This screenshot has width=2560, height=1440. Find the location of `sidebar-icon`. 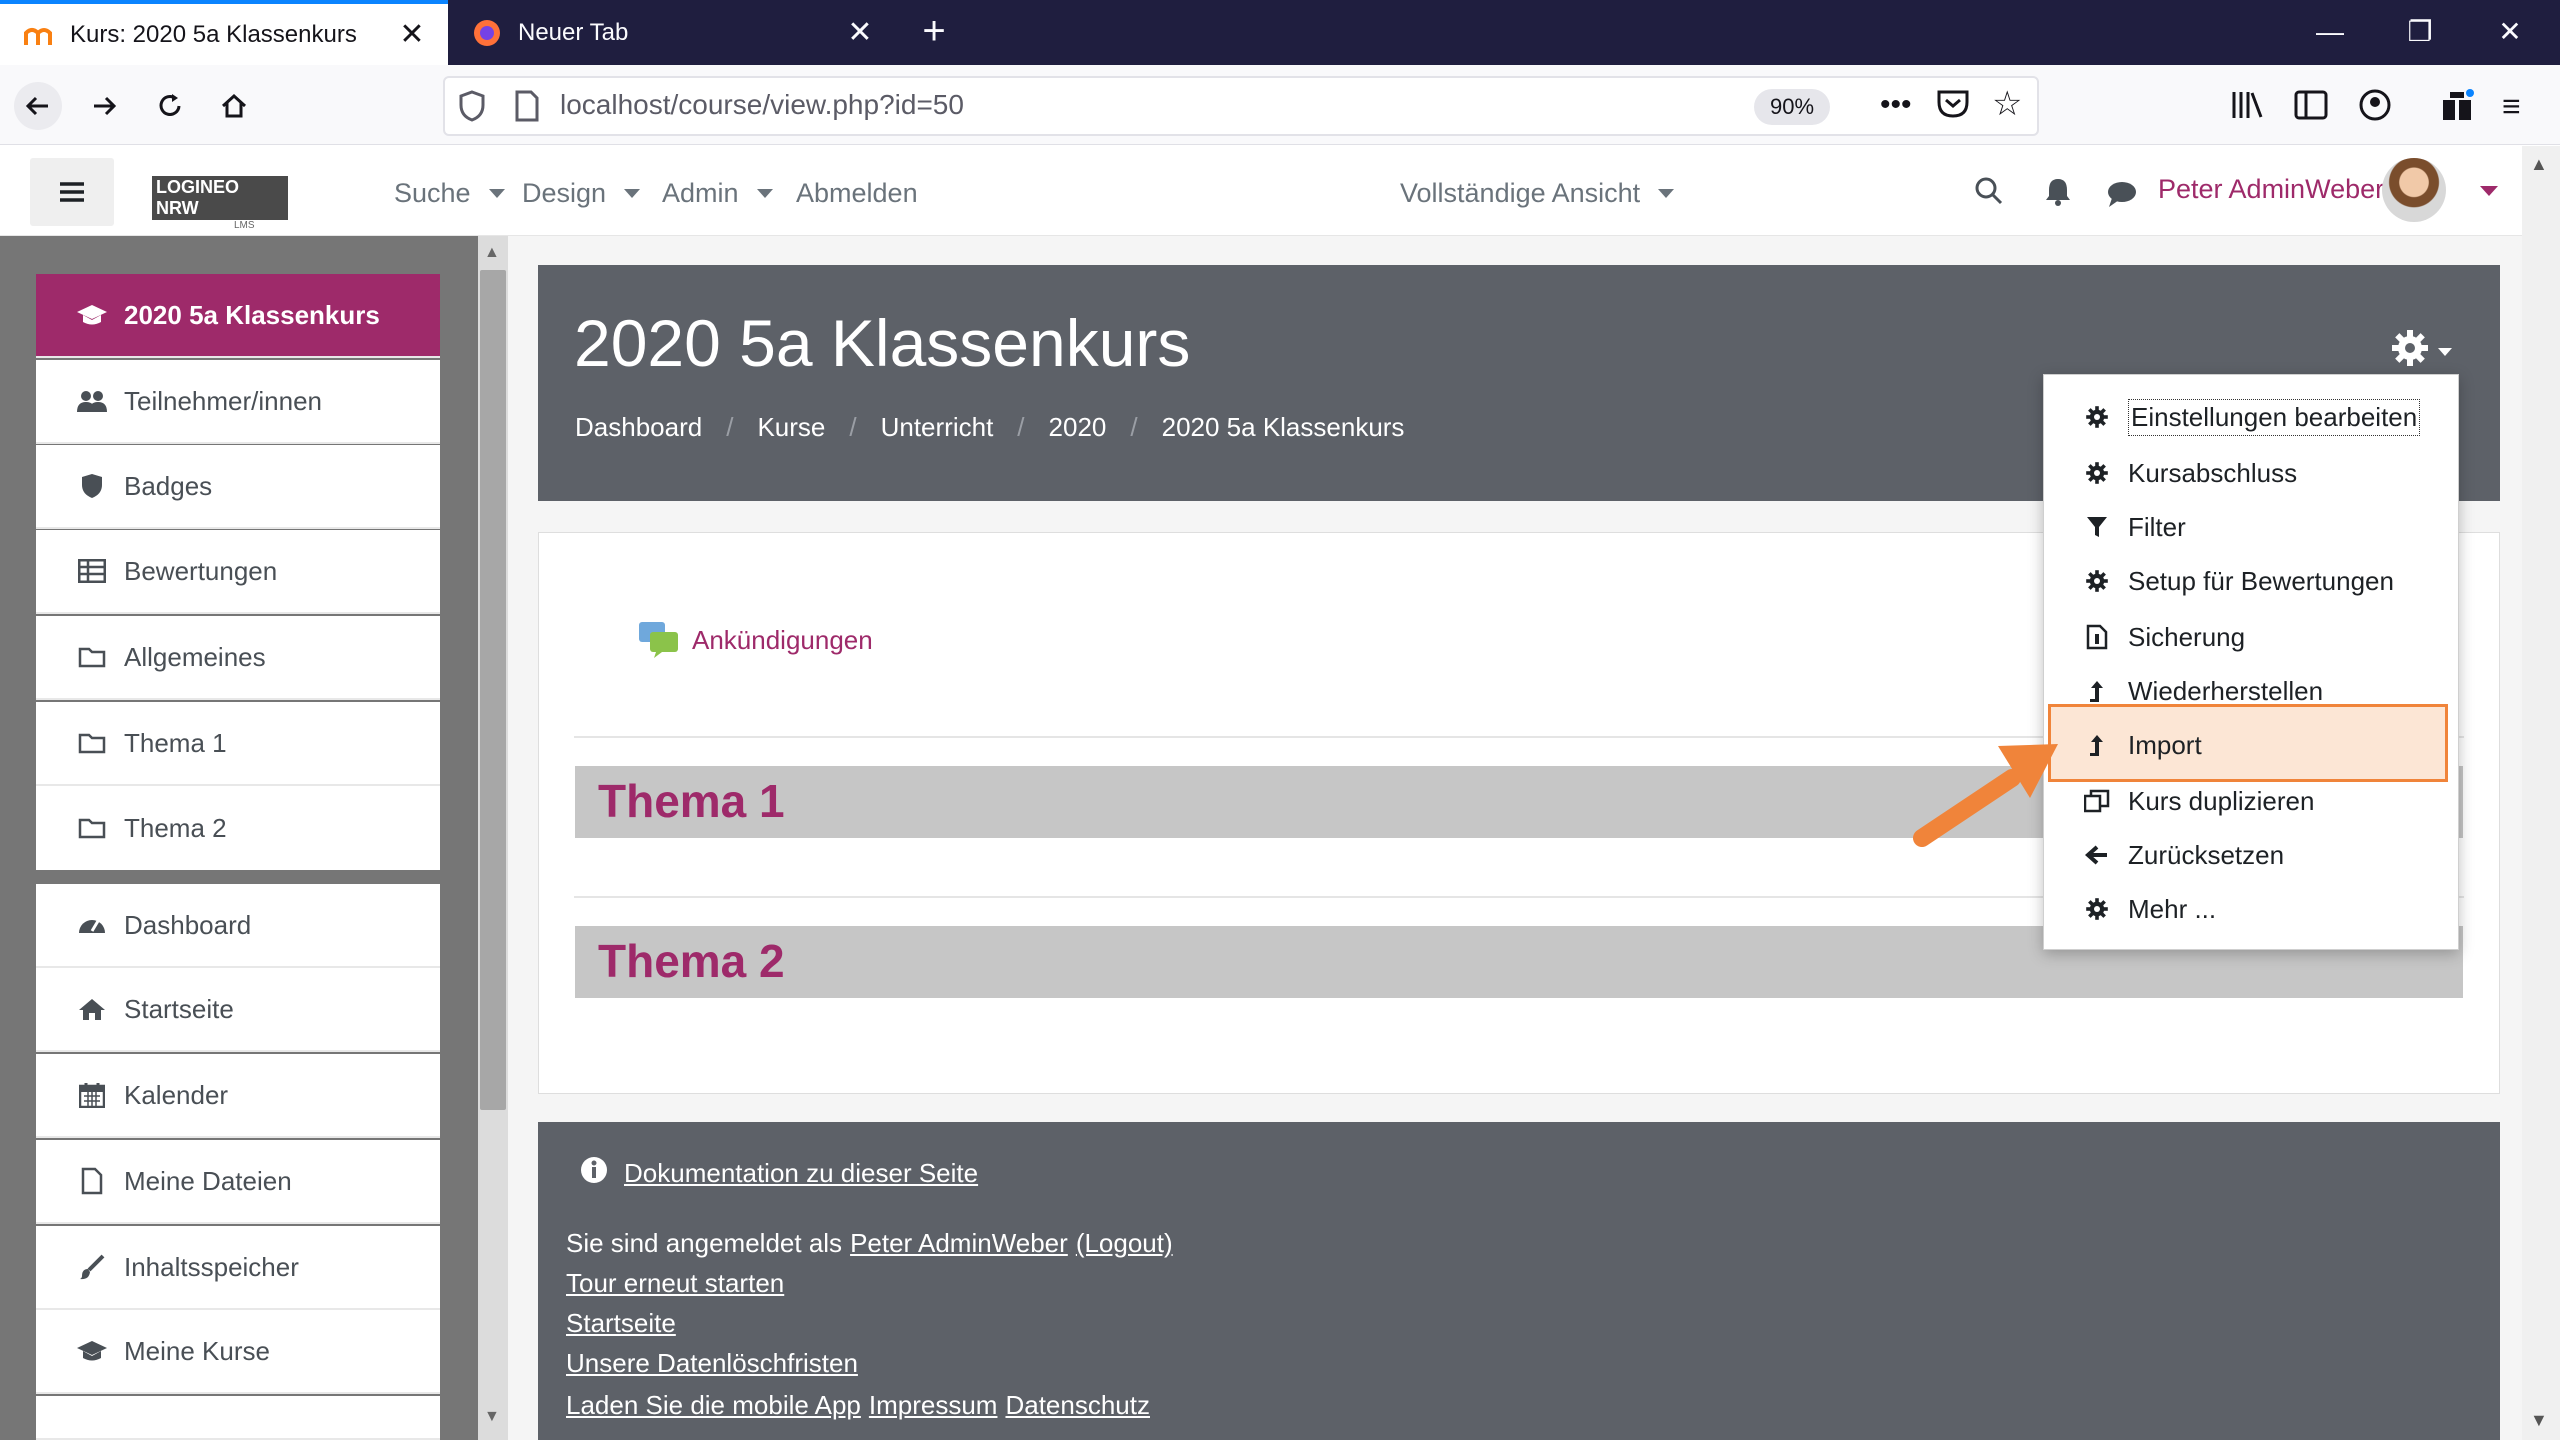

sidebar-icon is located at coordinates (2311, 107).